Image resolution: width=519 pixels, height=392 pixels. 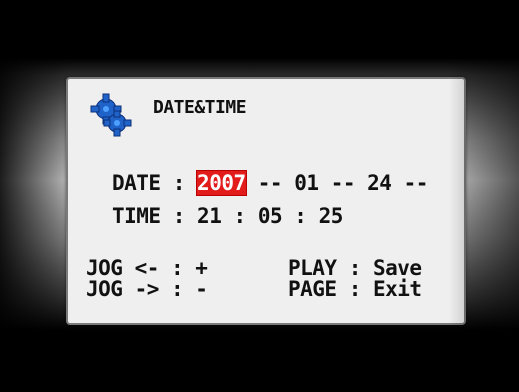 What do you see at coordinates (179, 183) in the screenshot?
I see `date-colon: :` at bounding box center [179, 183].